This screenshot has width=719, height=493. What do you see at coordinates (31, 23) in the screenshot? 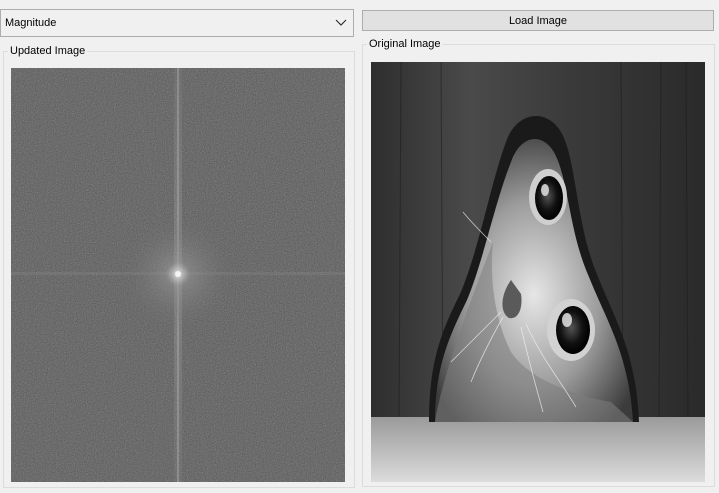
I see `transform-select-value: Magnitude` at bounding box center [31, 23].